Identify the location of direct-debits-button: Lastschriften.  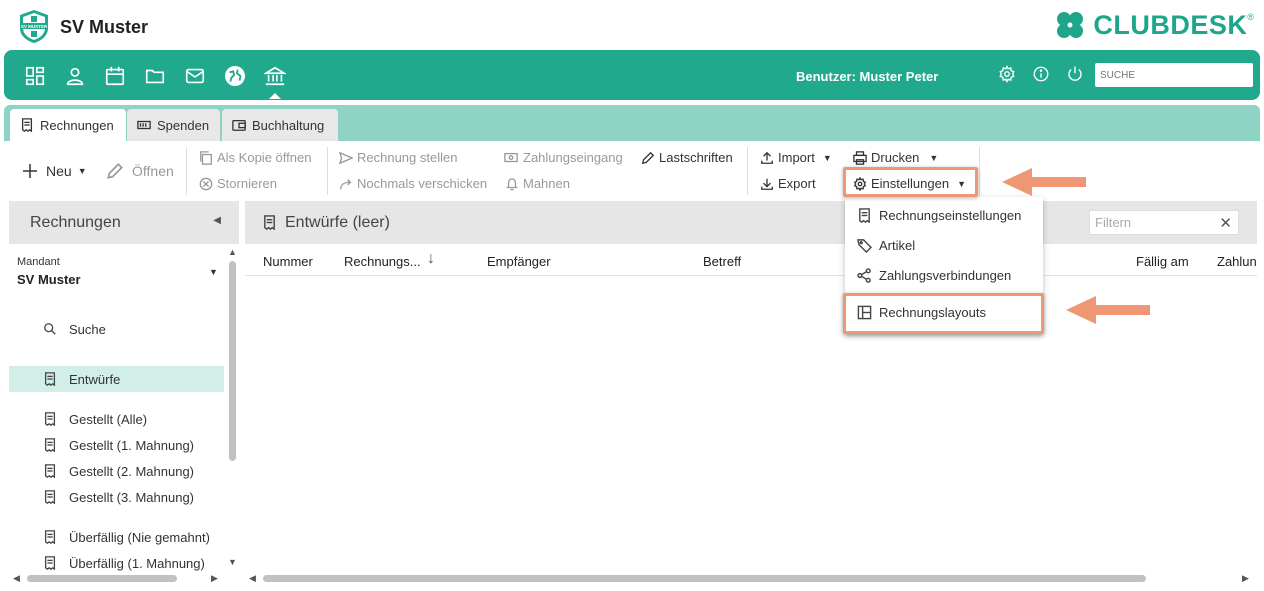
(687, 157).